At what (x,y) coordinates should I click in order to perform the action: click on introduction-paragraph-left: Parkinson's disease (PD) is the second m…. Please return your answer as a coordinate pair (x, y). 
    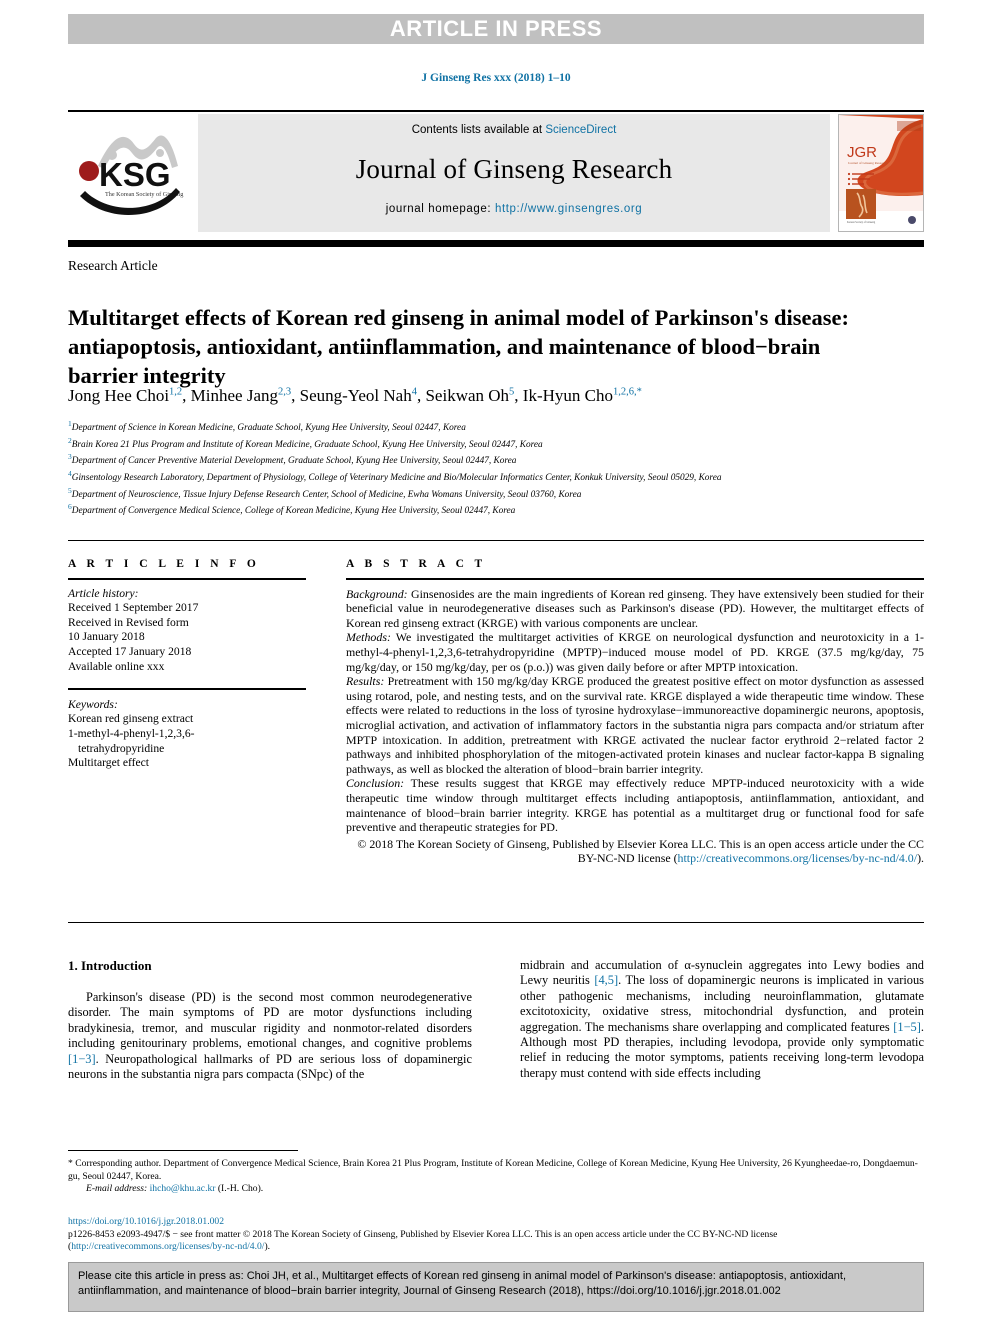
    Looking at the image, I should click on (270, 1036).